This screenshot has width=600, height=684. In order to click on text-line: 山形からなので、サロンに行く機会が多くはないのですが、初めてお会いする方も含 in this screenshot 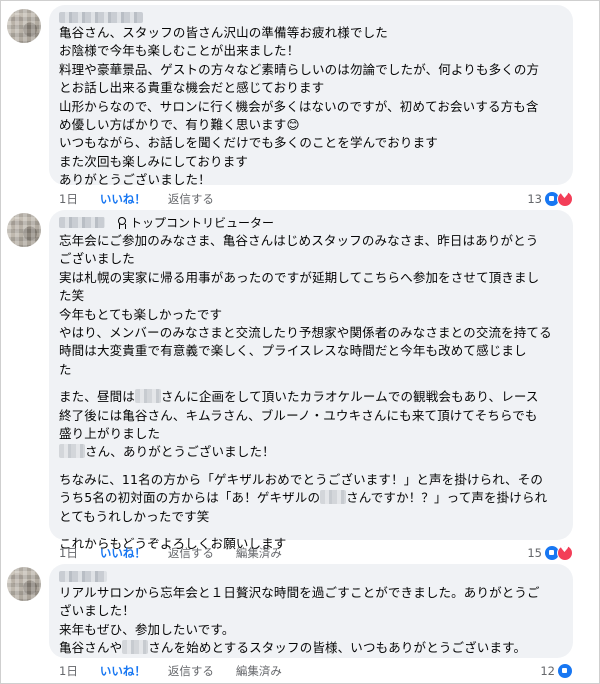, I will do `click(299, 106)`.